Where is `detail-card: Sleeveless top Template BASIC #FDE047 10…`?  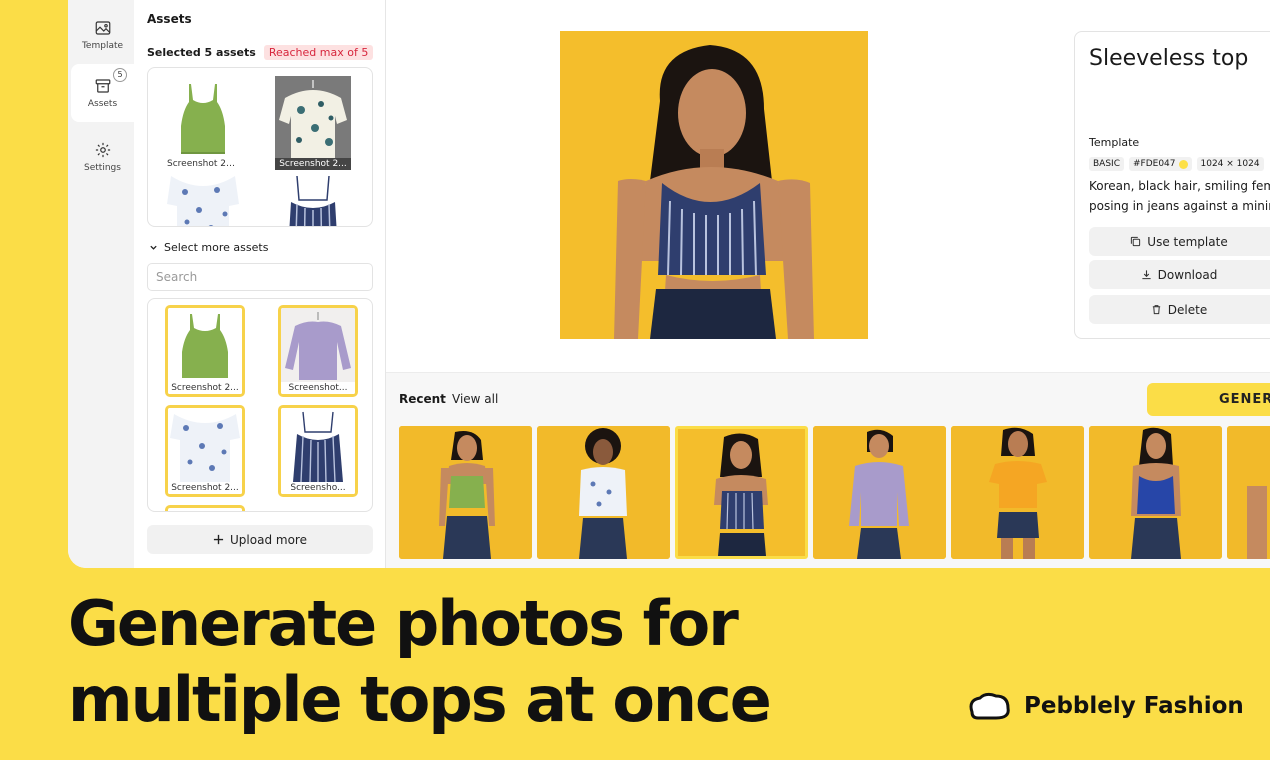 detail-card: Sleeveless top Template BASIC #FDE047 10… is located at coordinates (1172, 185).